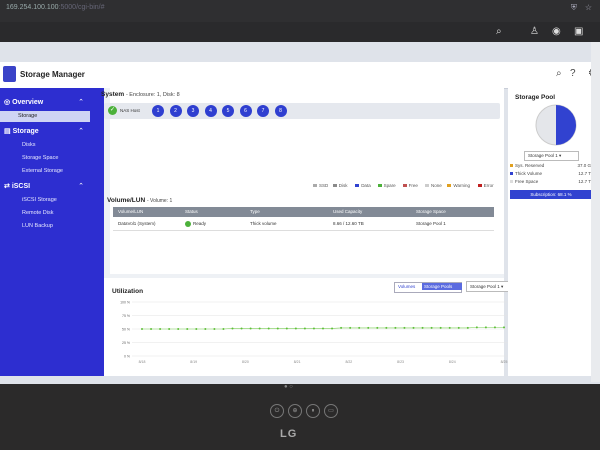 The image size is (600, 450). Describe the element at coordinates (45, 116) in the screenshot. I see `sidebar-item-storage: Storage` at that location.